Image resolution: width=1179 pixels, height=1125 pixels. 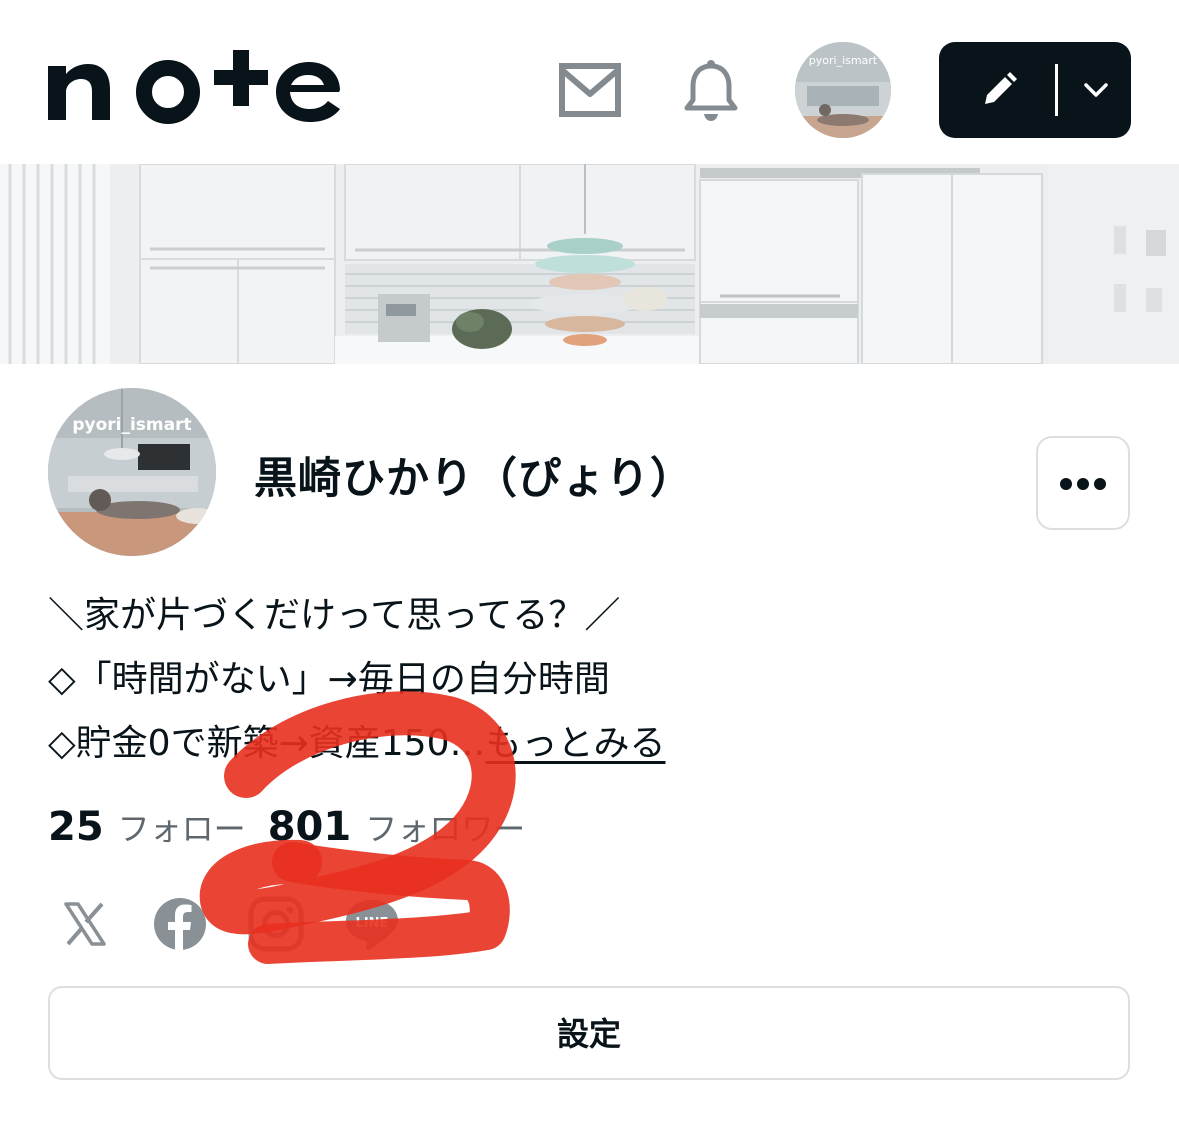 What do you see at coordinates (1056, 90) in the screenshot?
I see `post-button-divider` at bounding box center [1056, 90].